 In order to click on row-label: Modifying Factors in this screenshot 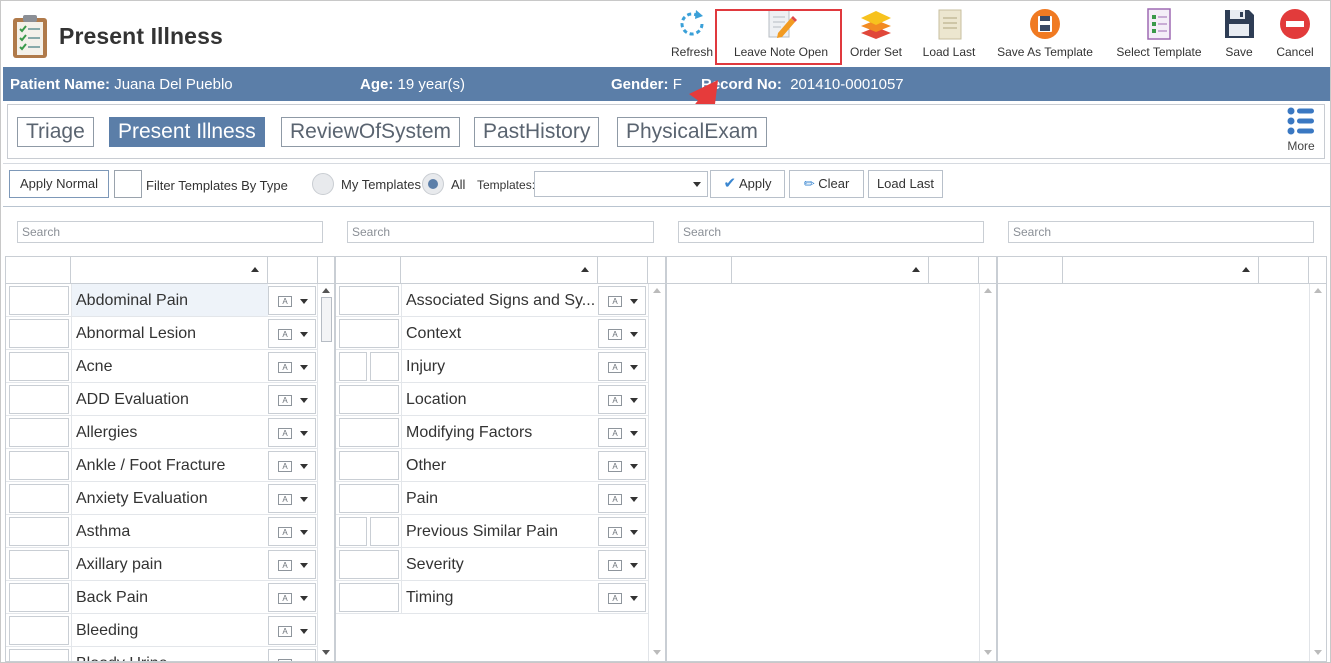, I will do `click(499, 432)`.